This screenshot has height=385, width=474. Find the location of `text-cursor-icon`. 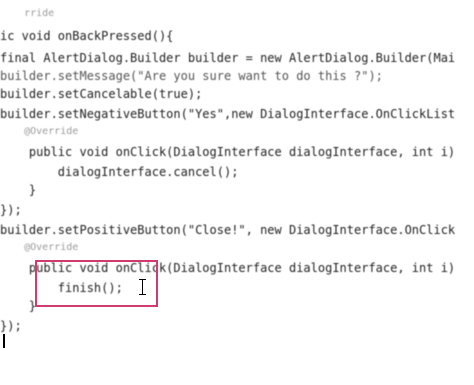

text-cursor-icon is located at coordinates (142, 287).